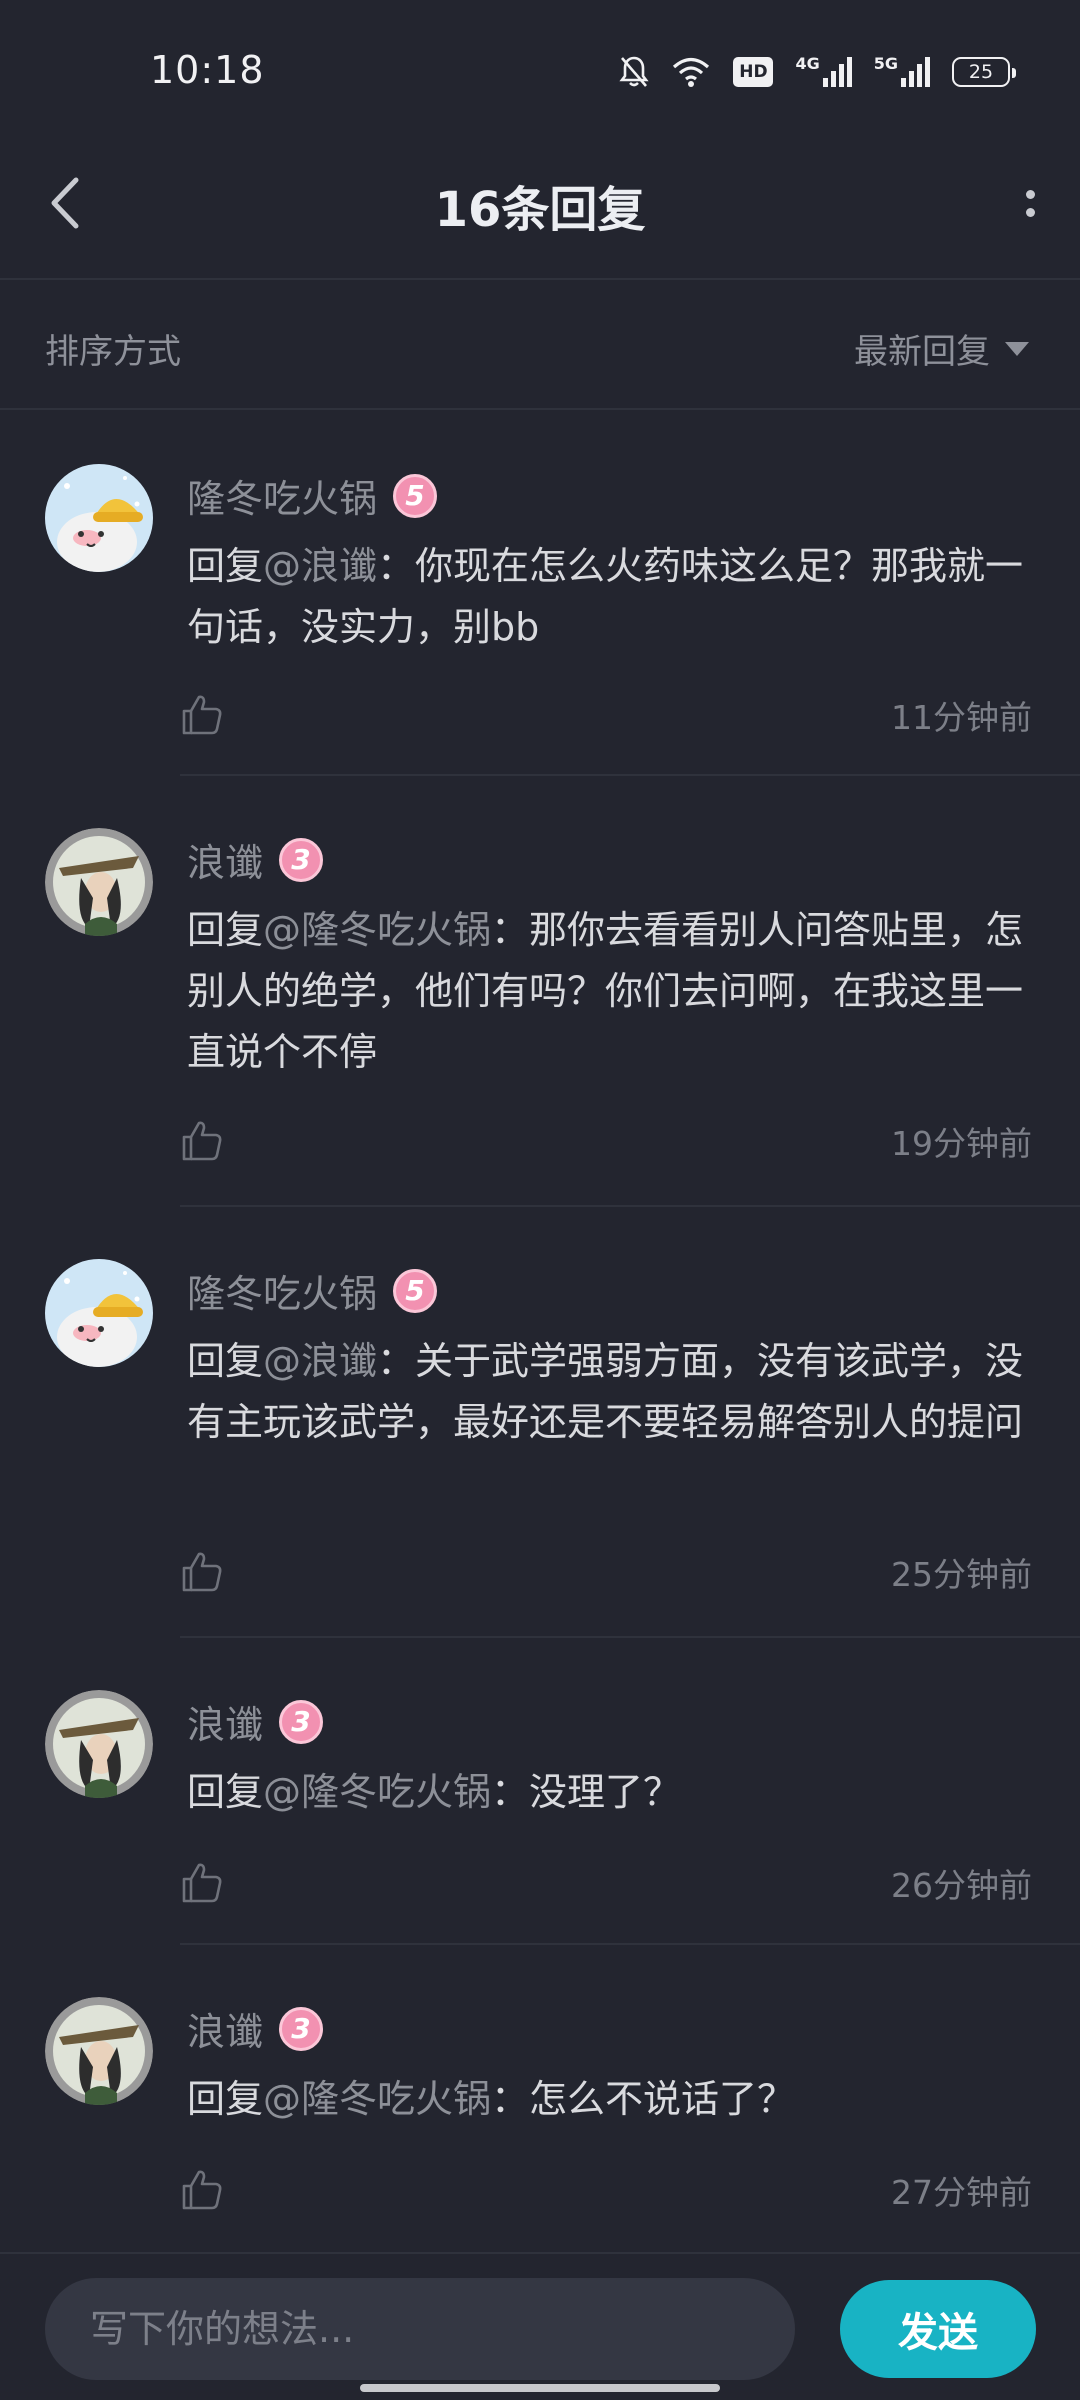 This screenshot has width=1080, height=2400. Describe the element at coordinates (961, 1885) in the screenshot. I see `timestamp: 26分钟前` at that location.